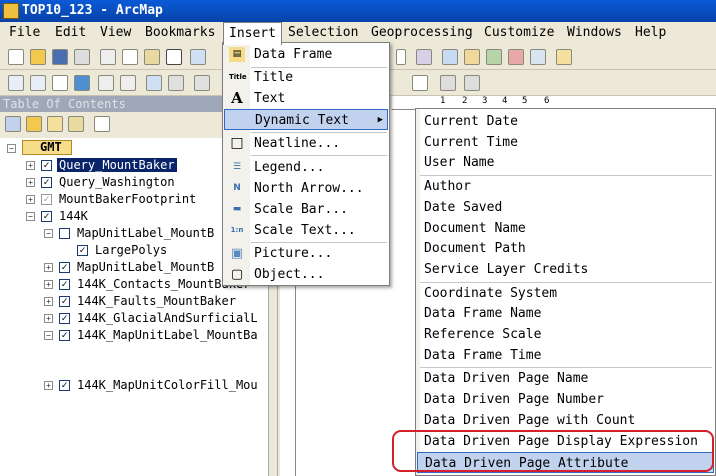 The height and width of the screenshot is (476, 716). I want to click on submenu-item-document-path: Document Path, so click(565, 248).